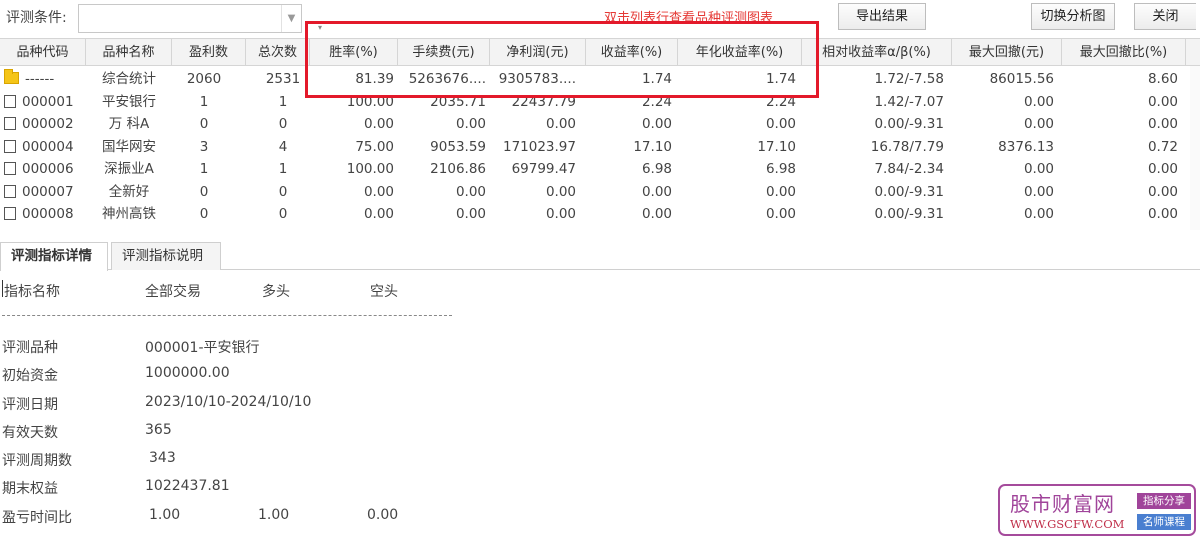 This screenshot has width=1200, height=540. Describe the element at coordinates (1062, 504) in the screenshot. I see `watermark-title: 股市财富网` at that location.